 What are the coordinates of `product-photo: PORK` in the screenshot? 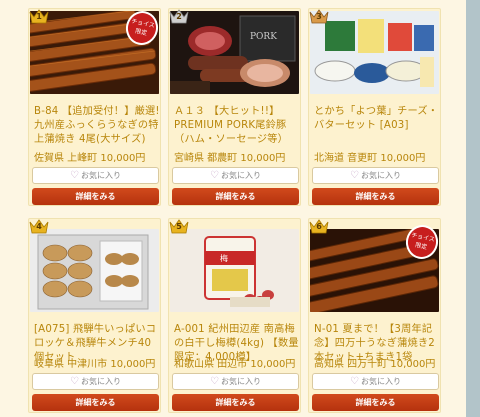 It's located at (234, 52).